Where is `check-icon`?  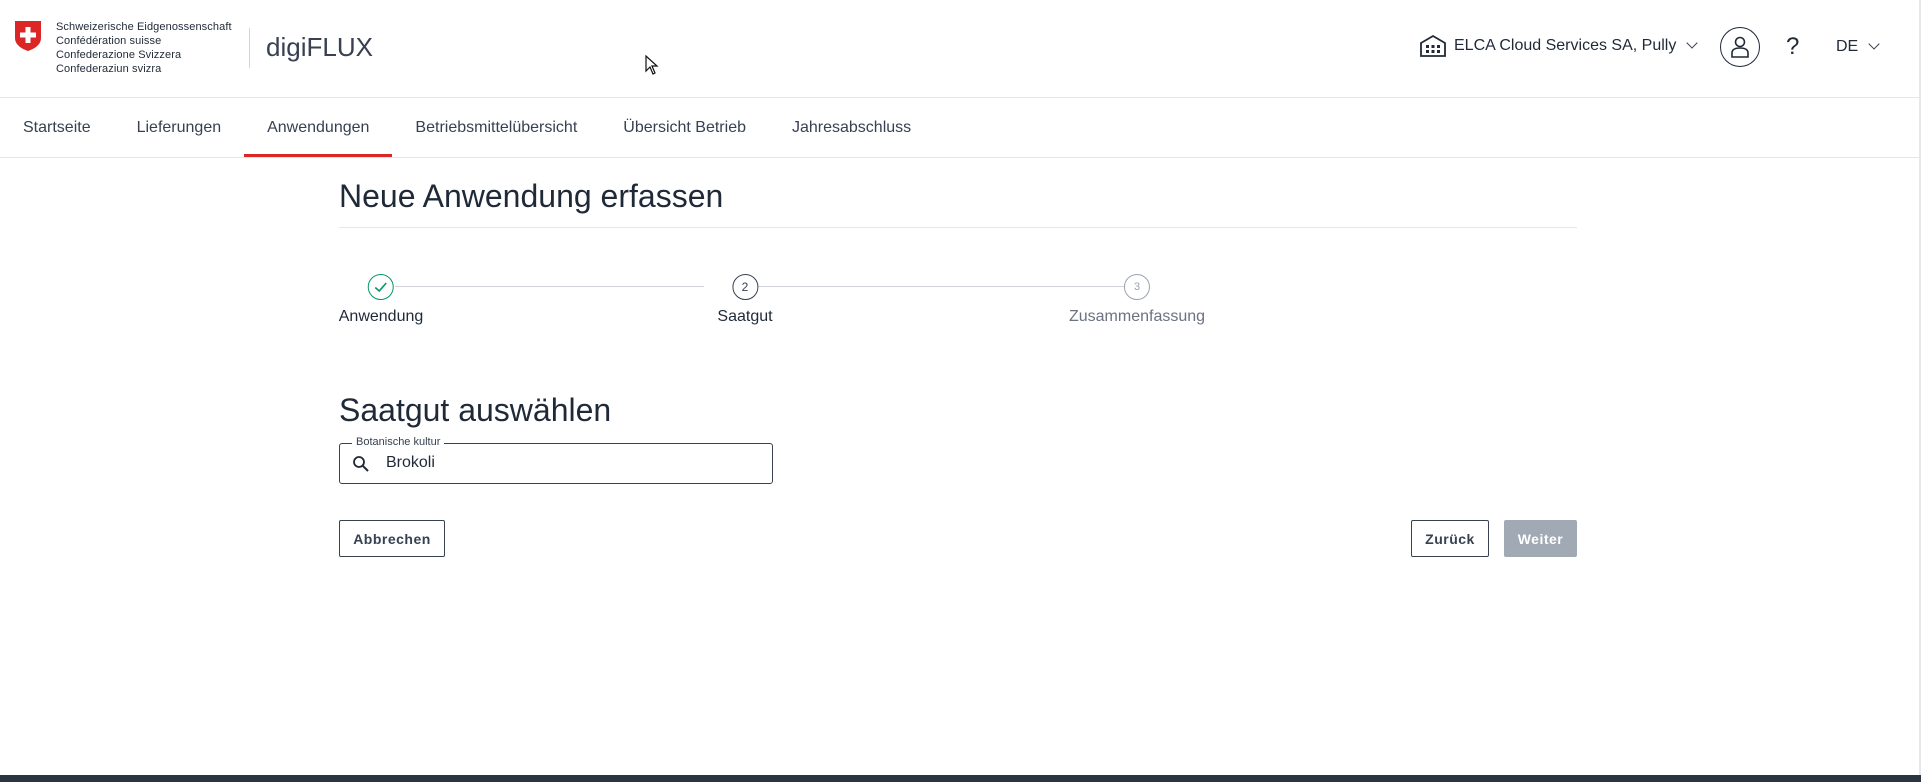 check-icon is located at coordinates (380, 287).